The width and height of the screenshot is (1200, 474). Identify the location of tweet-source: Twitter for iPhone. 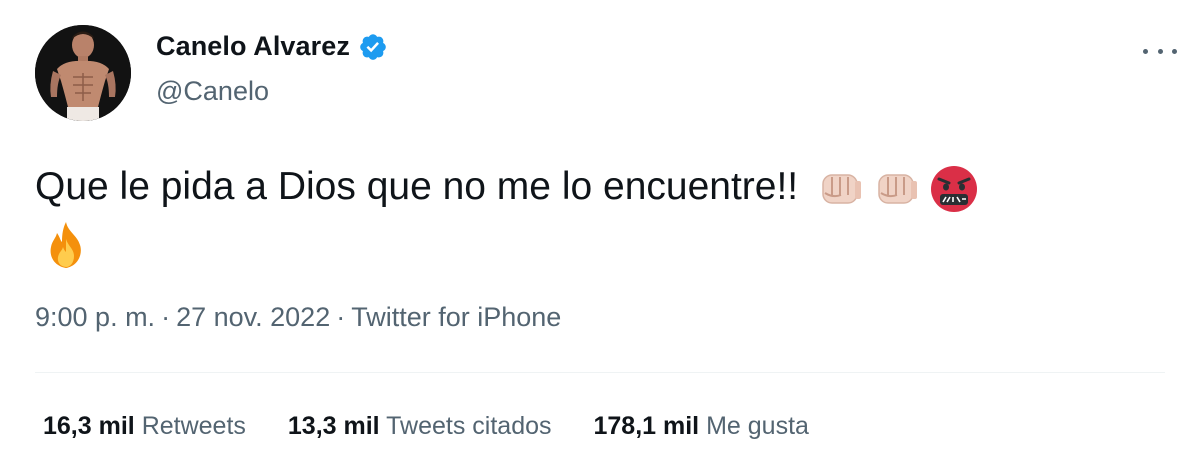
(456, 317).